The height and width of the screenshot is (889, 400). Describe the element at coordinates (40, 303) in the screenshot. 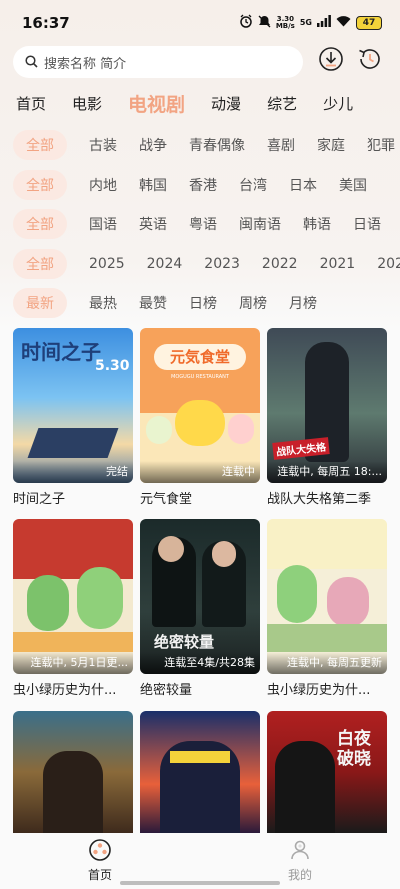

I see `filter-chip: 最新` at that location.